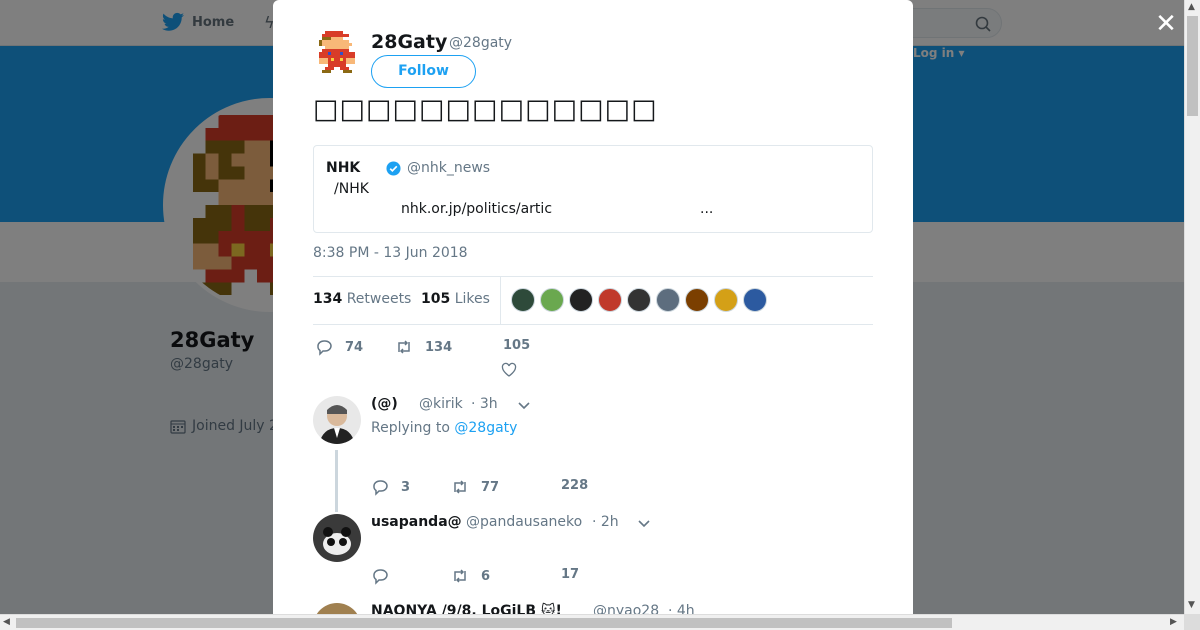 The width and height of the screenshot is (1200, 630). What do you see at coordinates (475, 487) in the screenshot?
I see `retweet-action: 77` at bounding box center [475, 487].